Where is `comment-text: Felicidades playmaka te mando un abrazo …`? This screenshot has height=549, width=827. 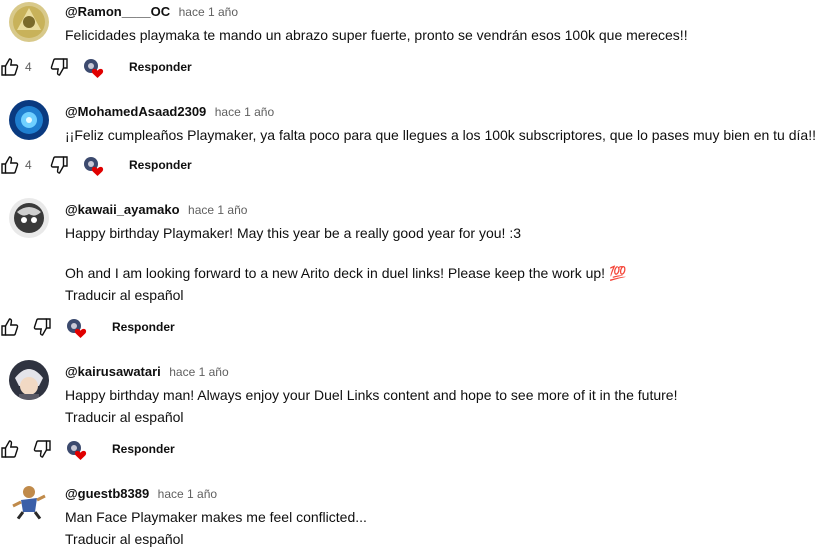
comment-text: Felicidades playmaka te mando un abrazo … is located at coordinates (442, 35).